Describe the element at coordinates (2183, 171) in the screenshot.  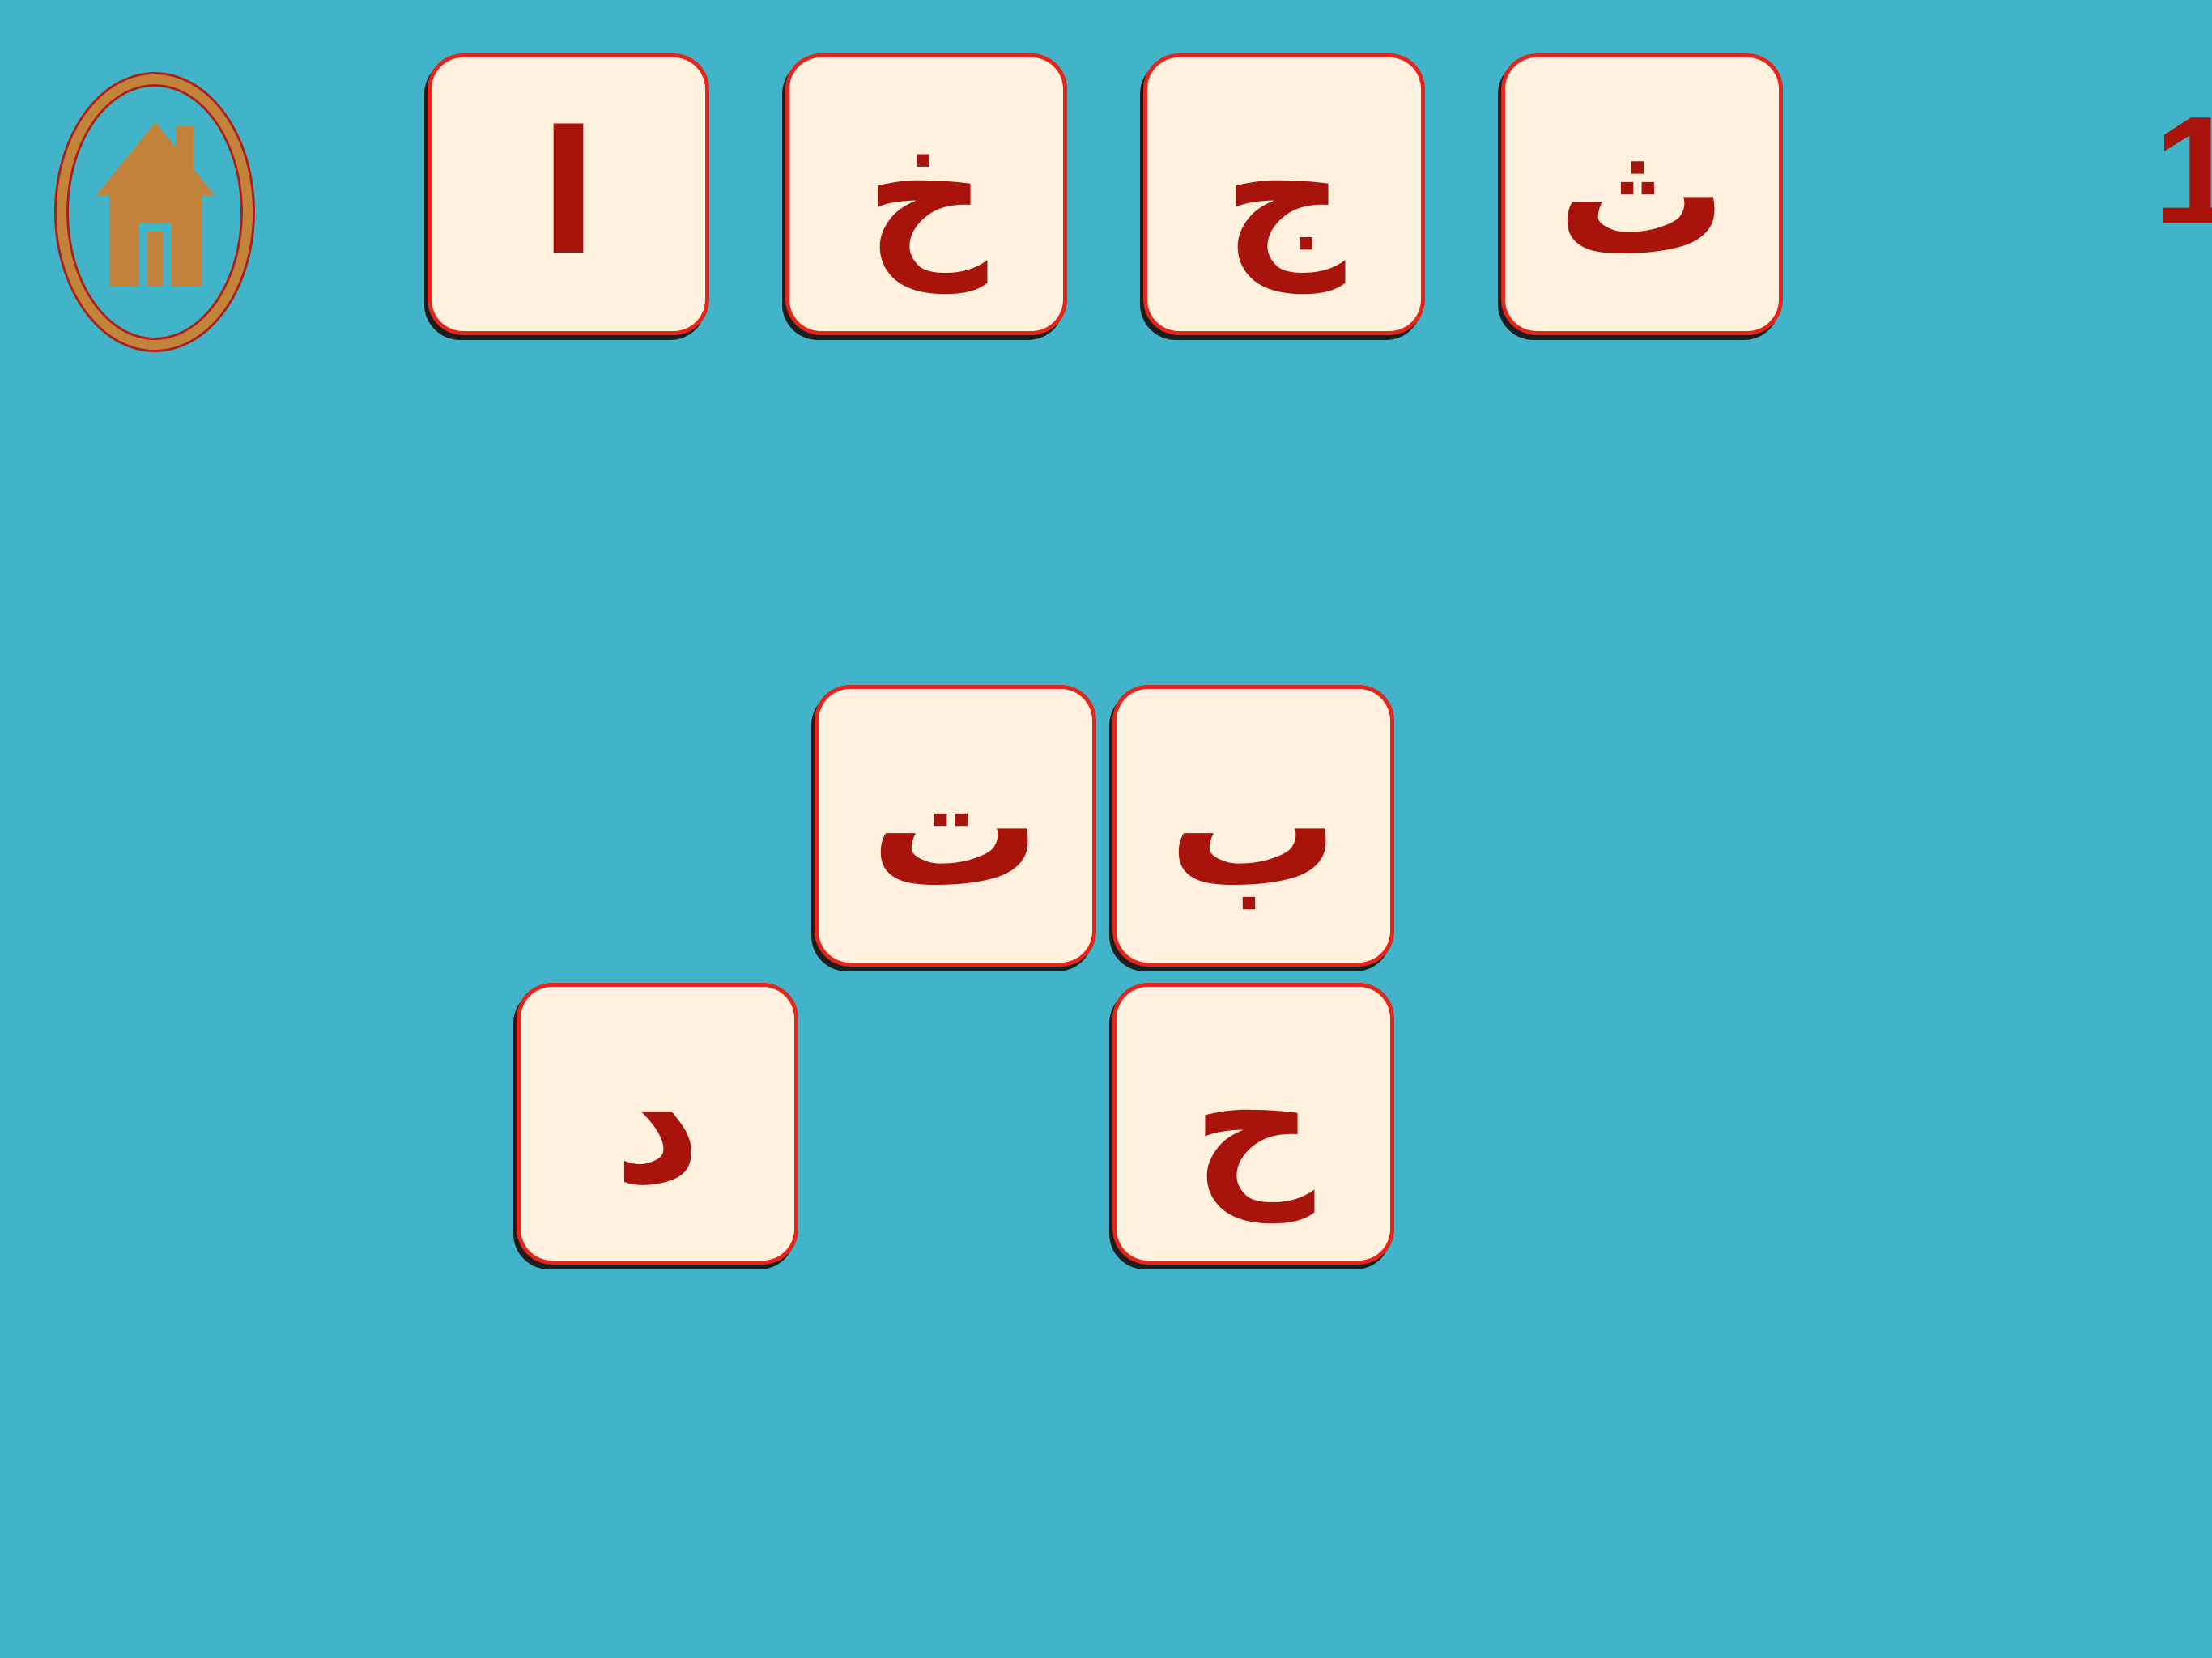
I see `level-counter: 1` at that location.